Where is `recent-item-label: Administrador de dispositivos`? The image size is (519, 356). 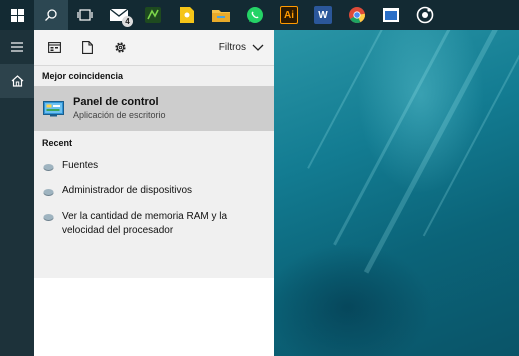 recent-item-label: Administrador de dispositivos is located at coordinates (127, 190).